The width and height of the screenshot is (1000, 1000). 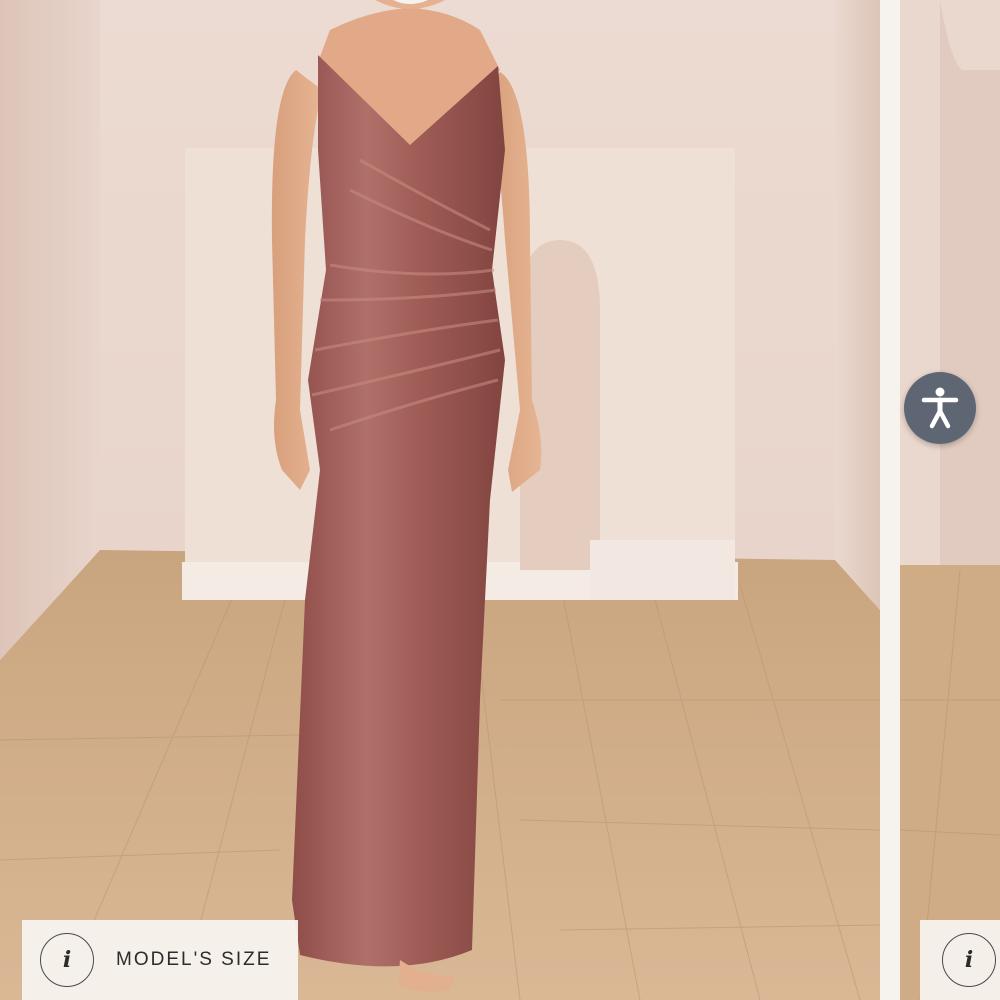 What do you see at coordinates (194, 959) in the screenshot?
I see `models-size-label: MODEL'S SIZE` at bounding box center [194, 959].